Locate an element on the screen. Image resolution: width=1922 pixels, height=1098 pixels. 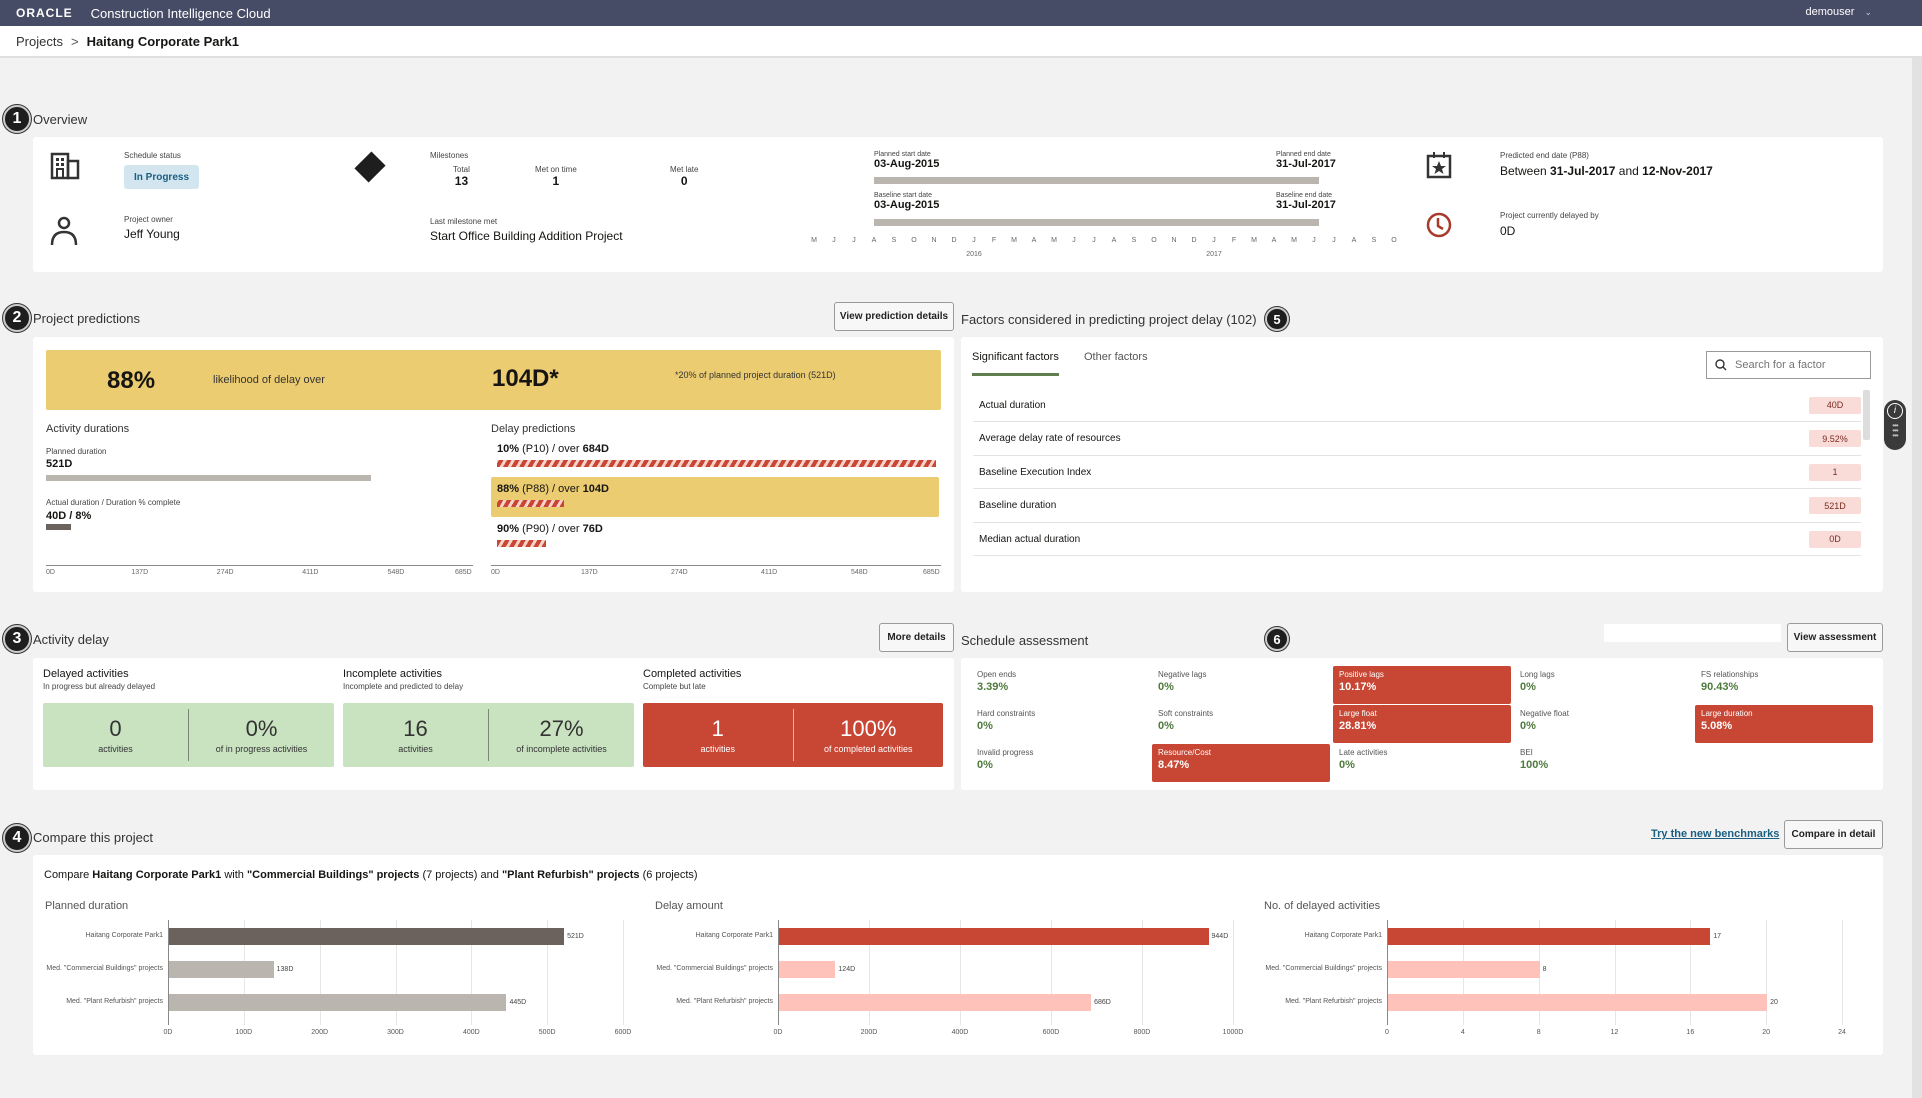
activity-percent-label: of completed activities is located at coordinates (868, 749).